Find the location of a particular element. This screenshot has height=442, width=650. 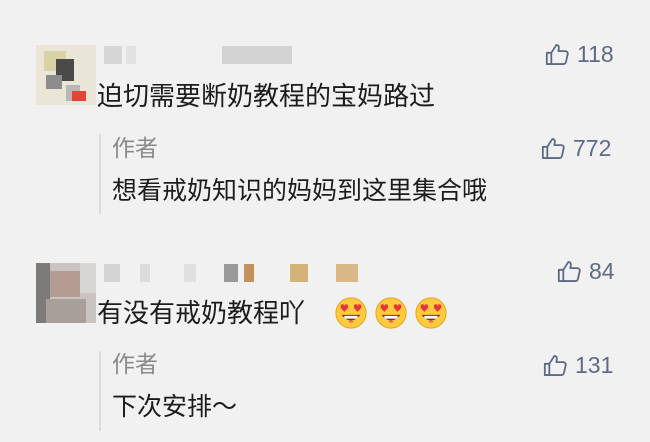

like-button: 84 is located at coordinates (585, 271).